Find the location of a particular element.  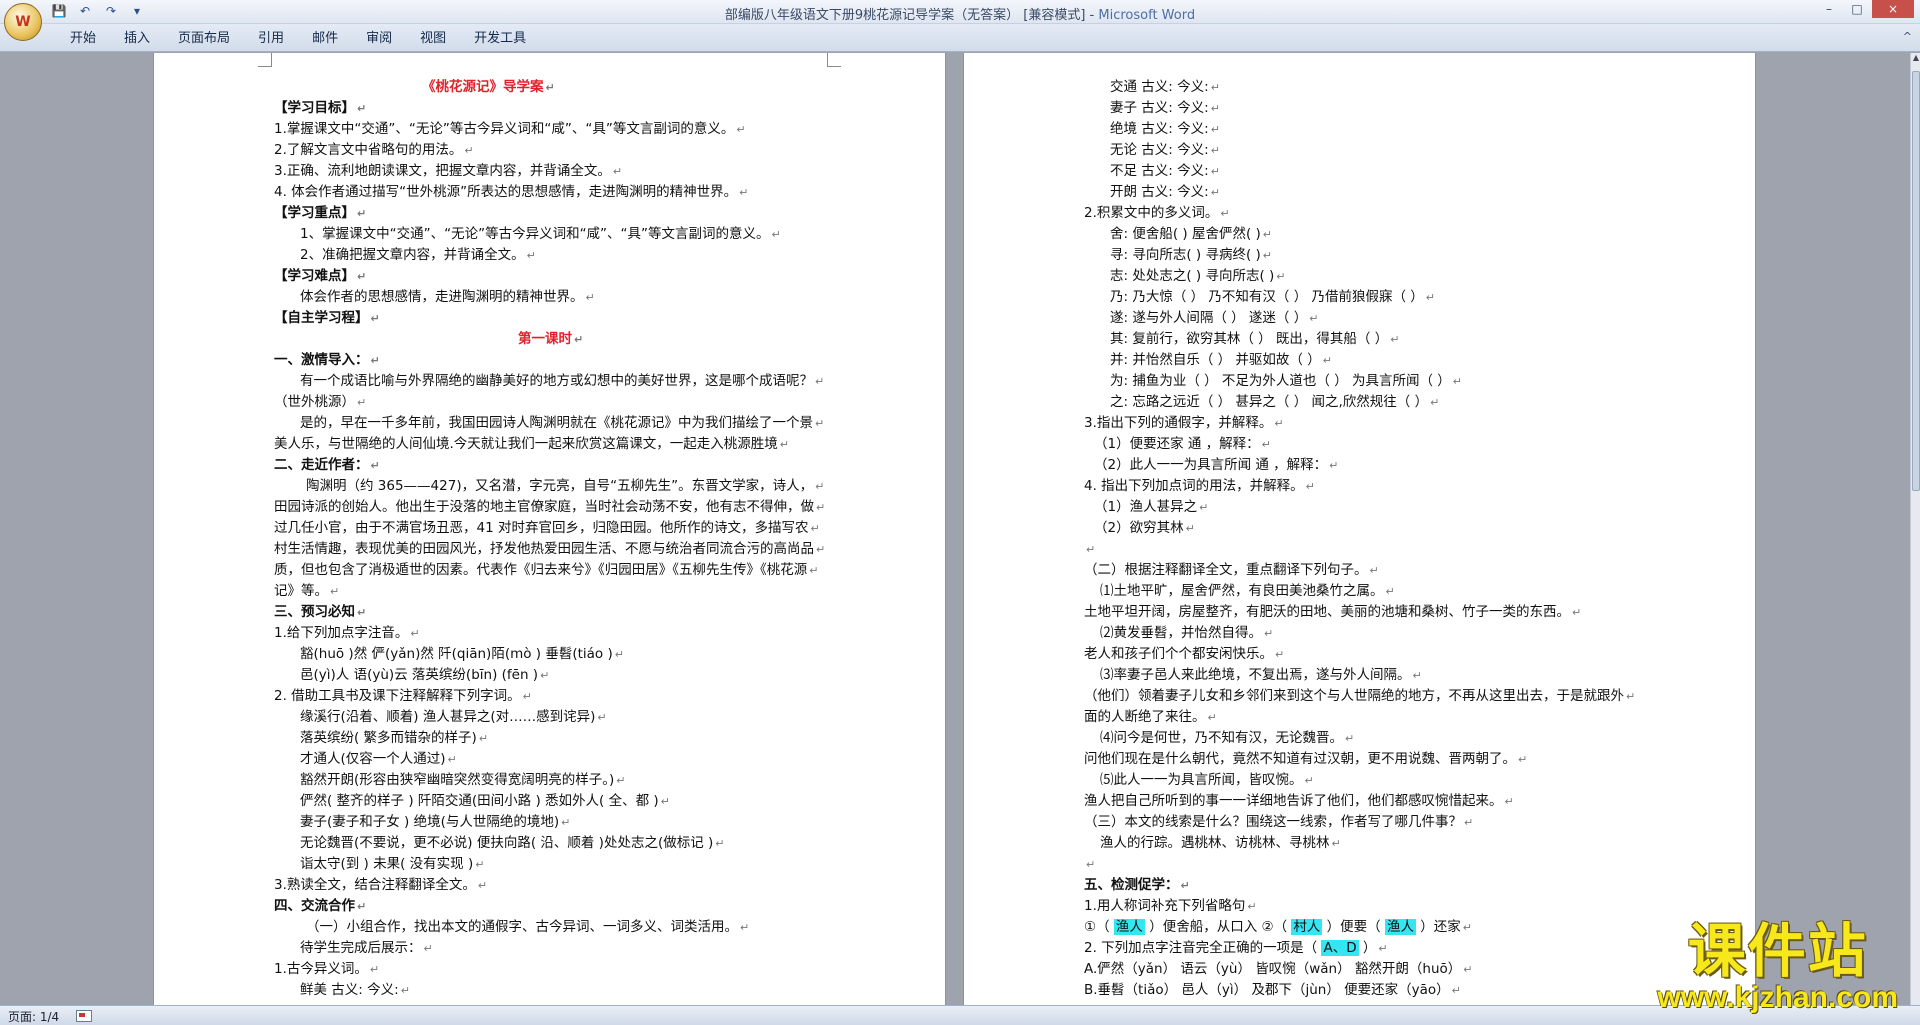

maximize-button: □ is located at coordinates (1857, 9).